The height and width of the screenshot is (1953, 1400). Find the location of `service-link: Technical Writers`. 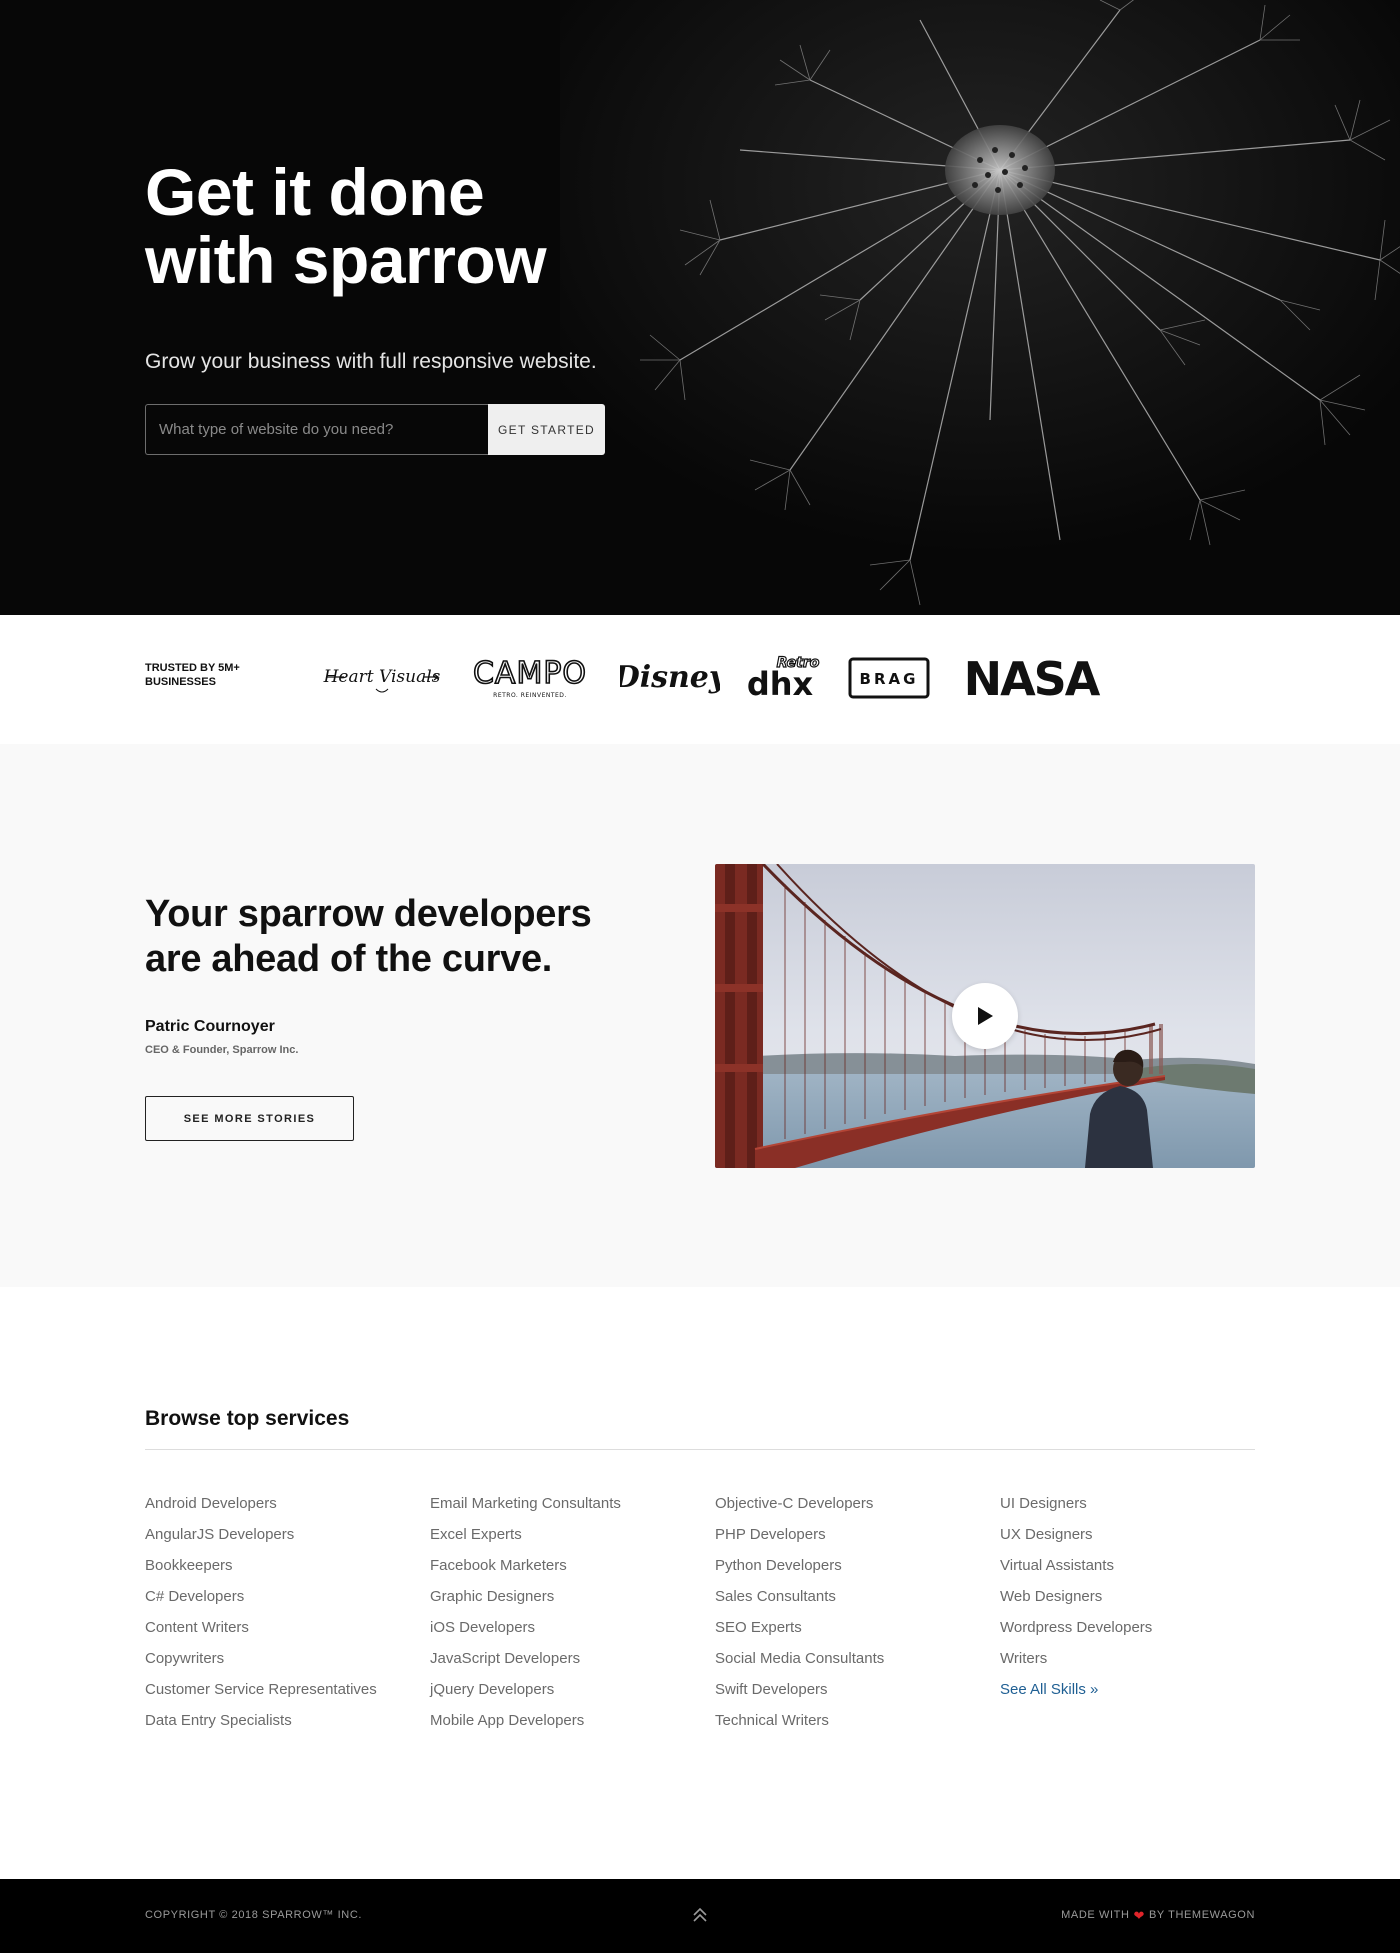

service-link: Technical Writers is located at coordinates (772, 1720).